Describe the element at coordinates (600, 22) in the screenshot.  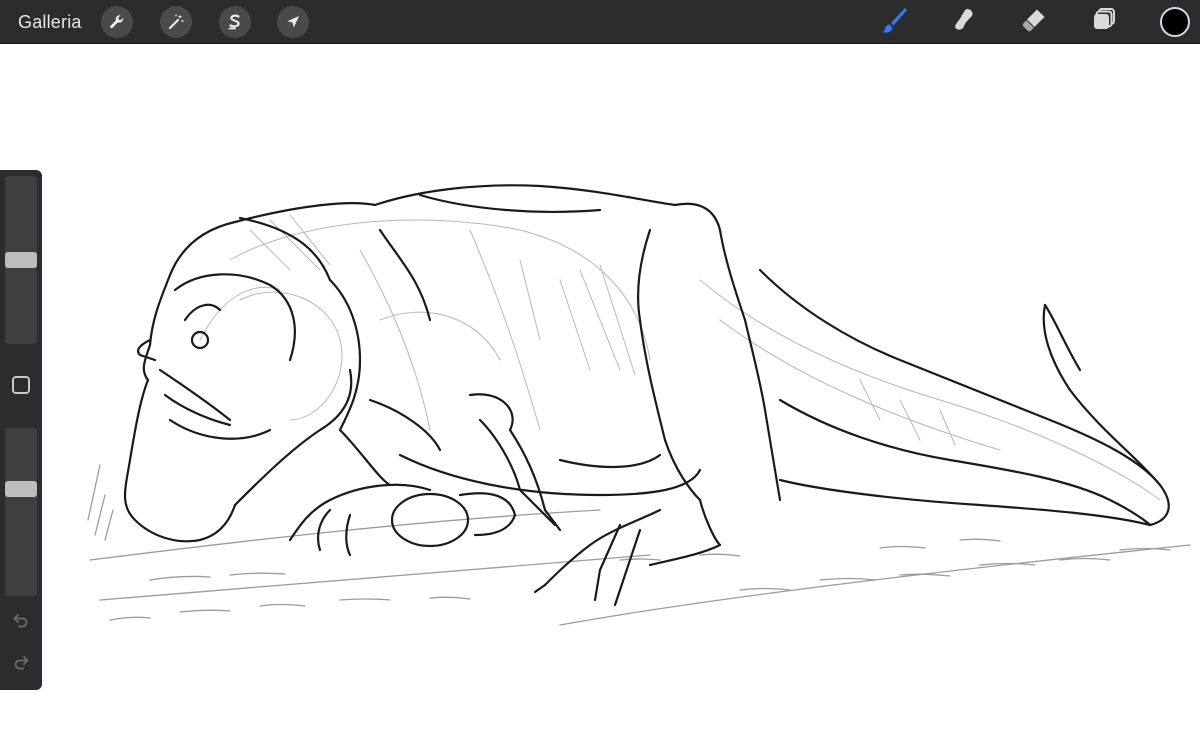
I see `top-toolbar: Galleria` at that location.